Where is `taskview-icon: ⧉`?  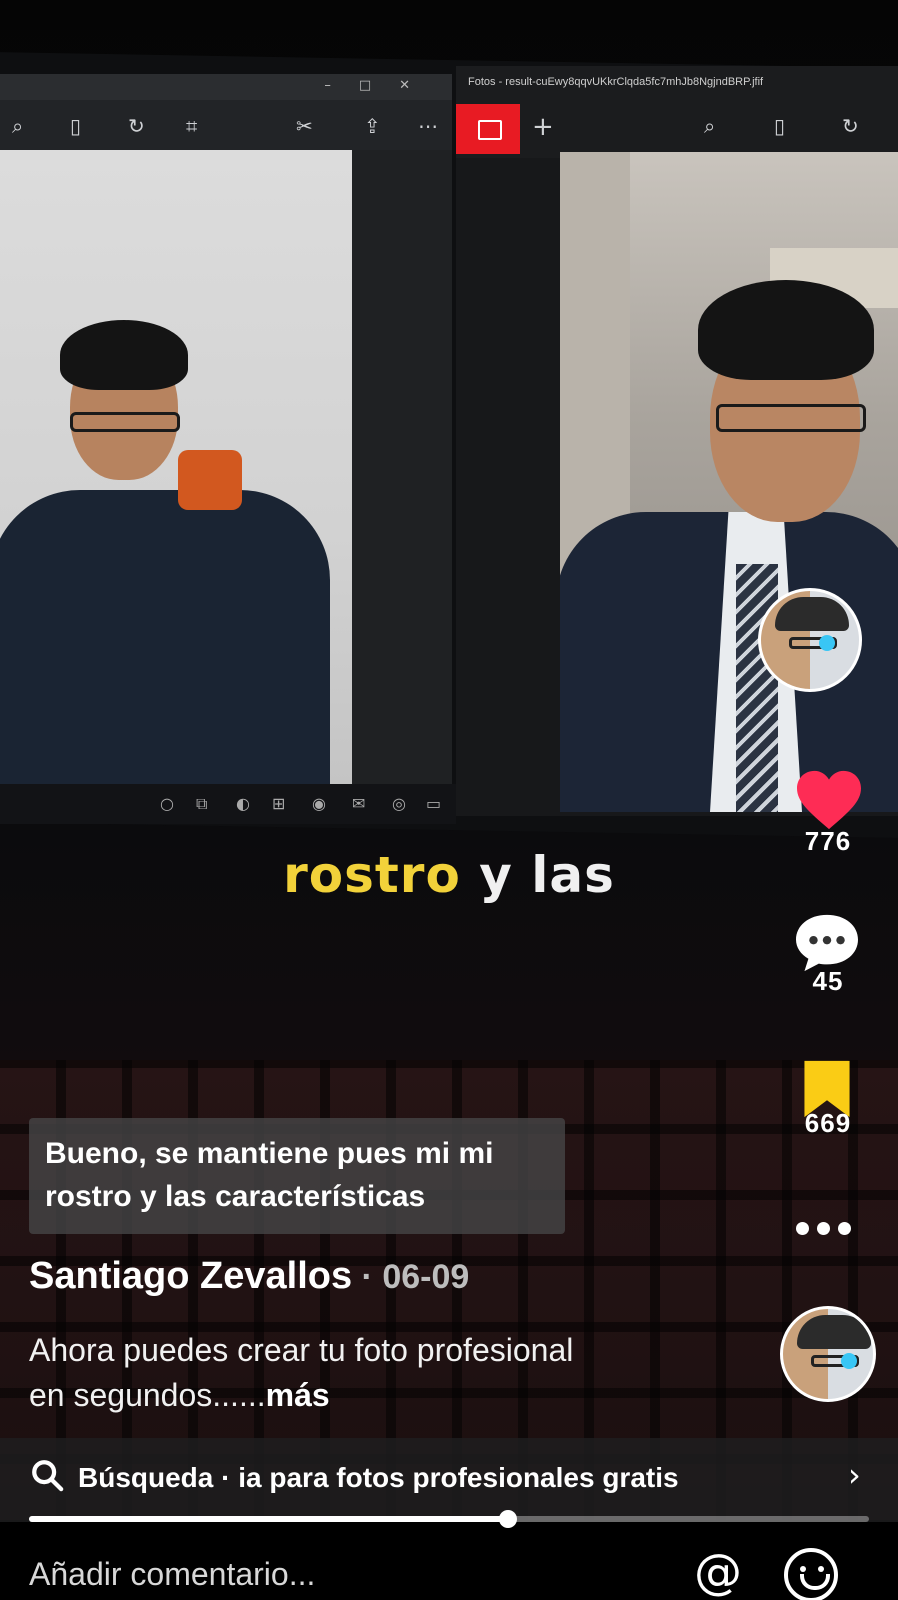 taskview-icon: ⧉ is located at coordinates (202, 803).